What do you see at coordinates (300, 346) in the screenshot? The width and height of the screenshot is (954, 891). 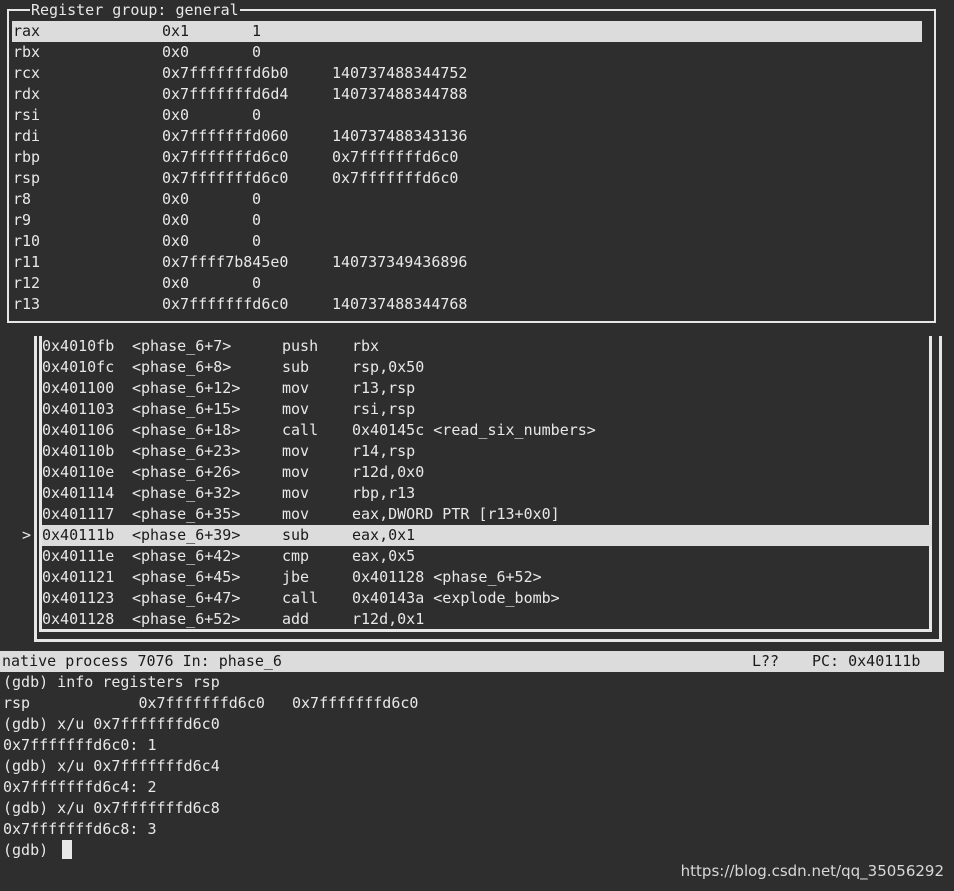 I see `instruction-opcode: push` at bounding box center [300, 346].